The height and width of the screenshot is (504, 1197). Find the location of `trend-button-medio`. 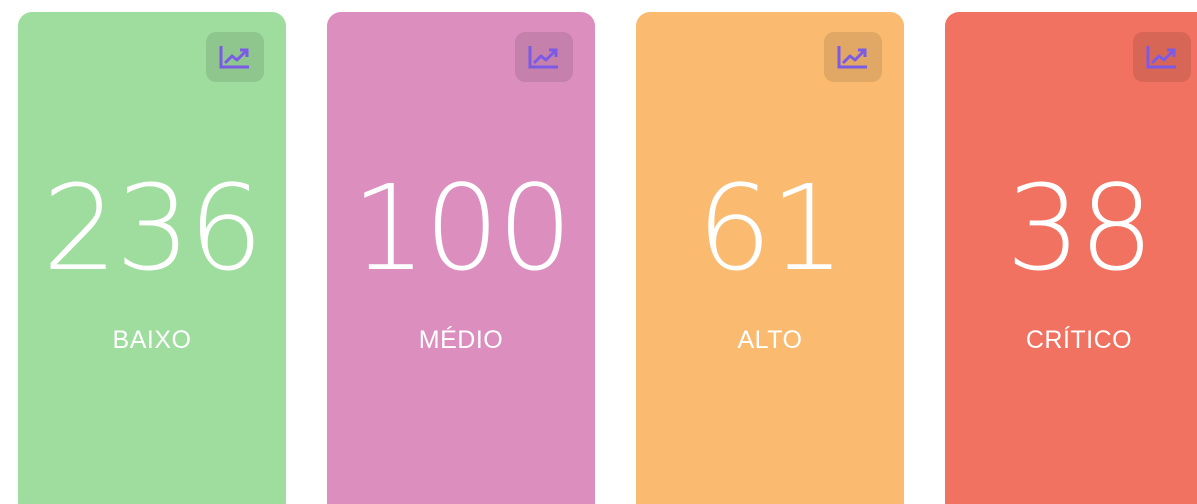

trend-button-medio is located at coordinates (544, 57).